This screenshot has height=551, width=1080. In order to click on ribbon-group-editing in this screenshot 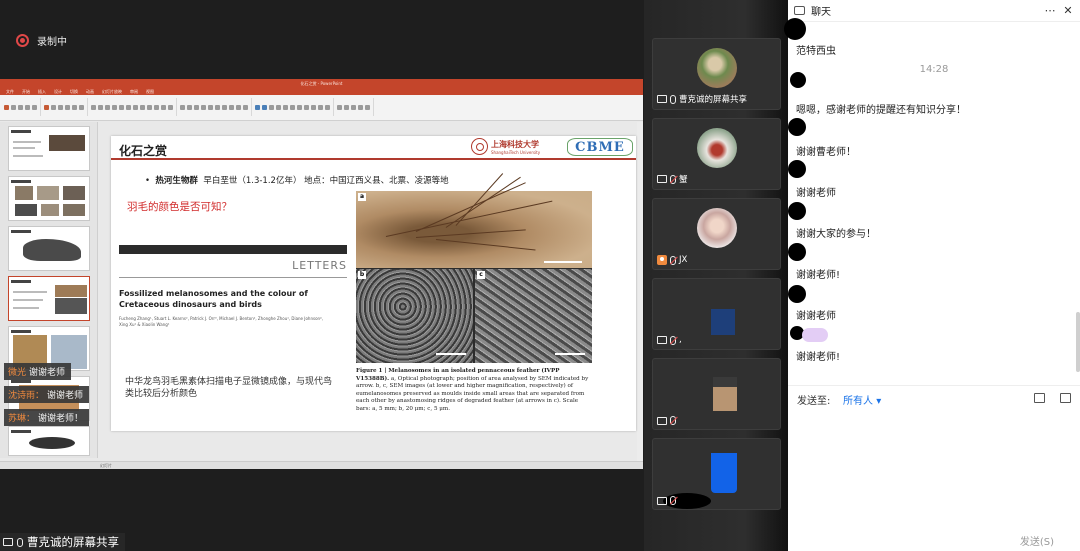, I will do `click(355, 107)`.